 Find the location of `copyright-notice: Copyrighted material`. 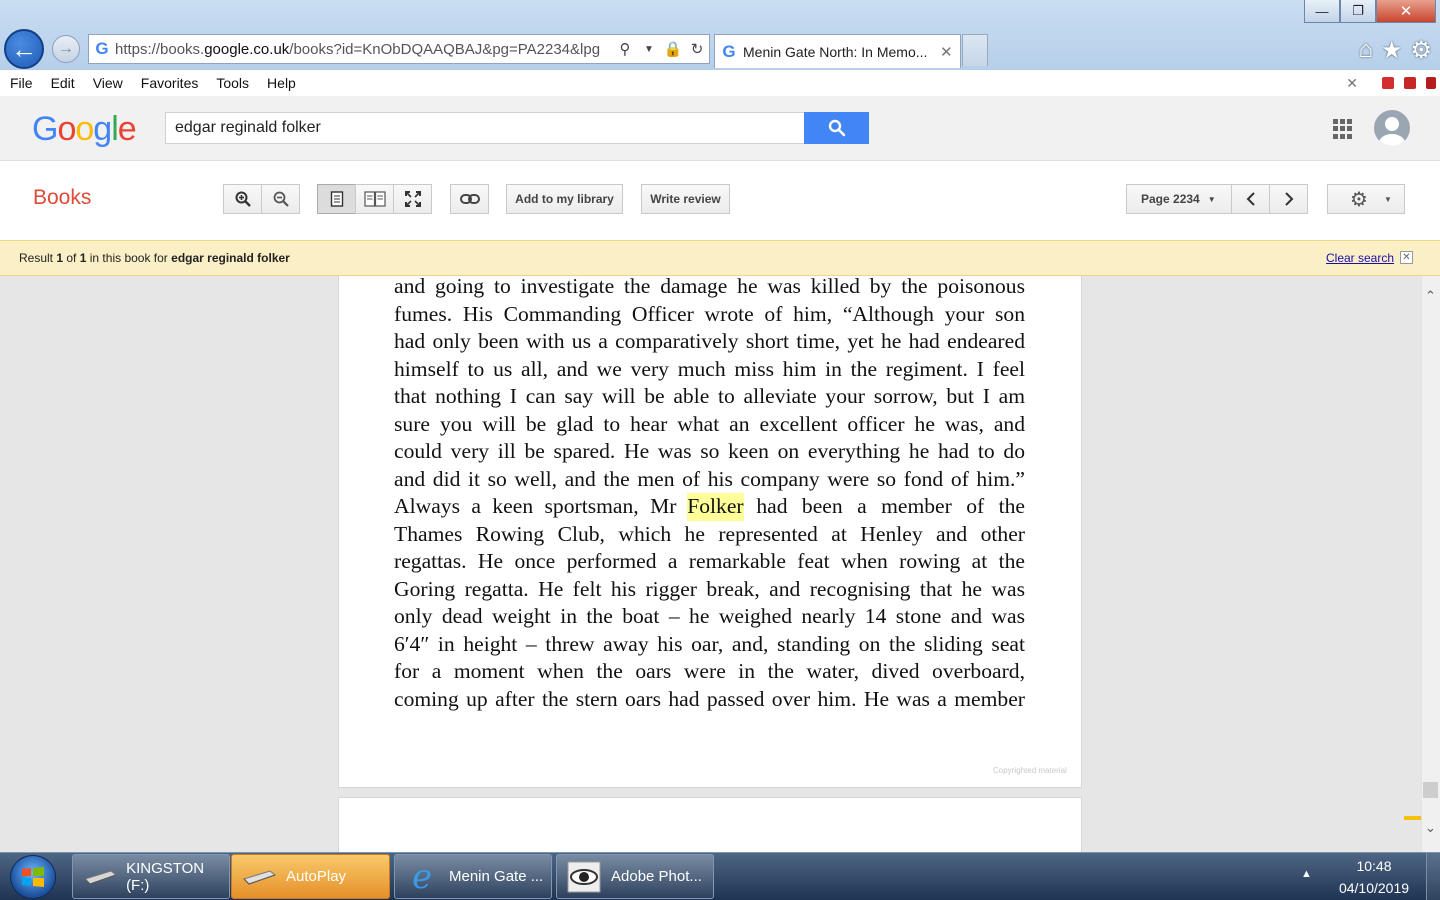

copyright-notice: Copyrighted material is located at coordinates (1030, 770).